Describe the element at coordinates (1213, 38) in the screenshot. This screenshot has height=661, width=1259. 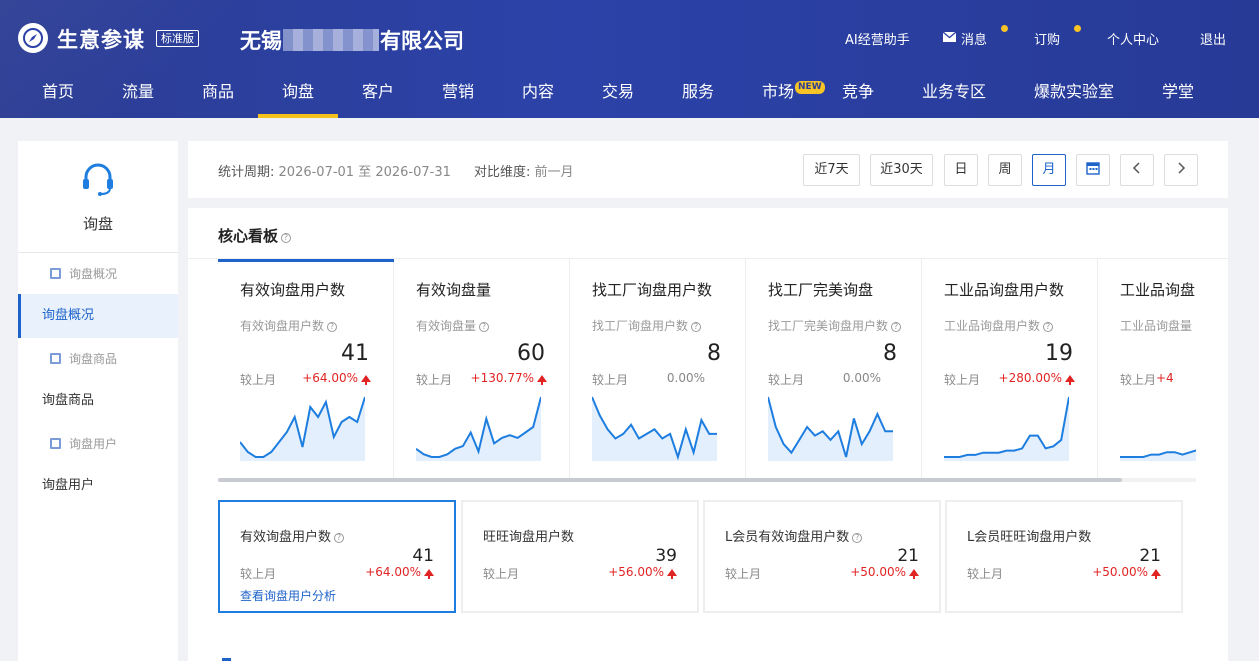
I see `logout-link: 退出` at that location.